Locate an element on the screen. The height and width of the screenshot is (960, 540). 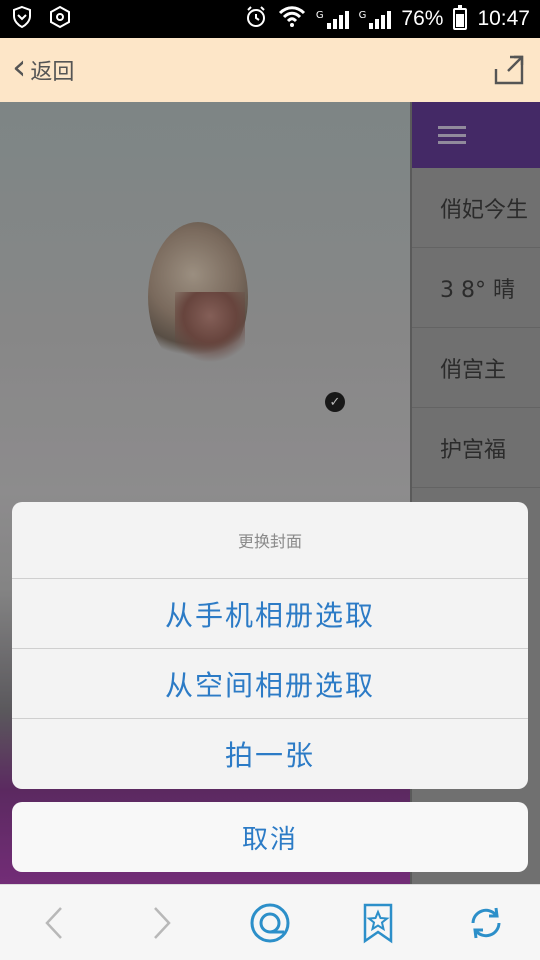
wifi-icon is located at coordinates (292, 19).